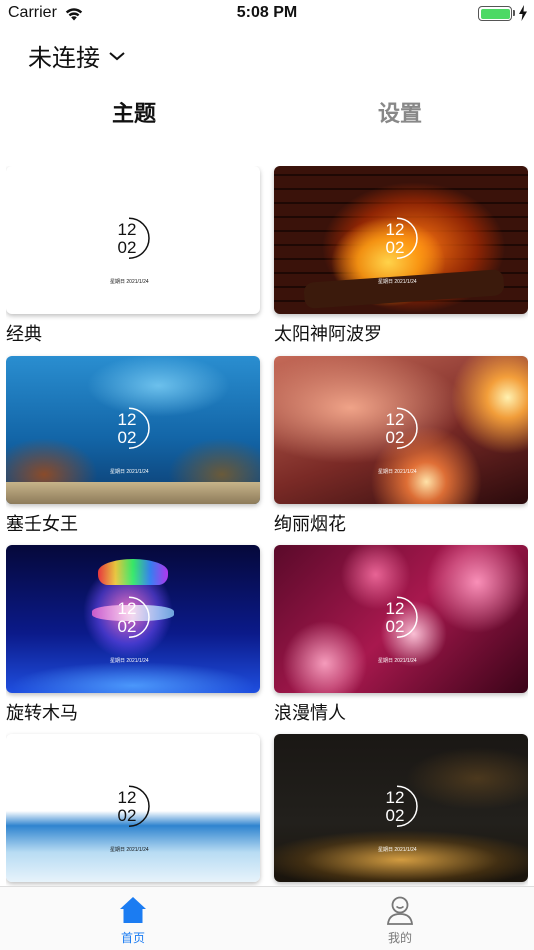 This screenshot has width=534, height=950. Describe the element at coordinates (328, 334) in the screenshot. I see `theme-label: 太阳神阿波罗` at that location.